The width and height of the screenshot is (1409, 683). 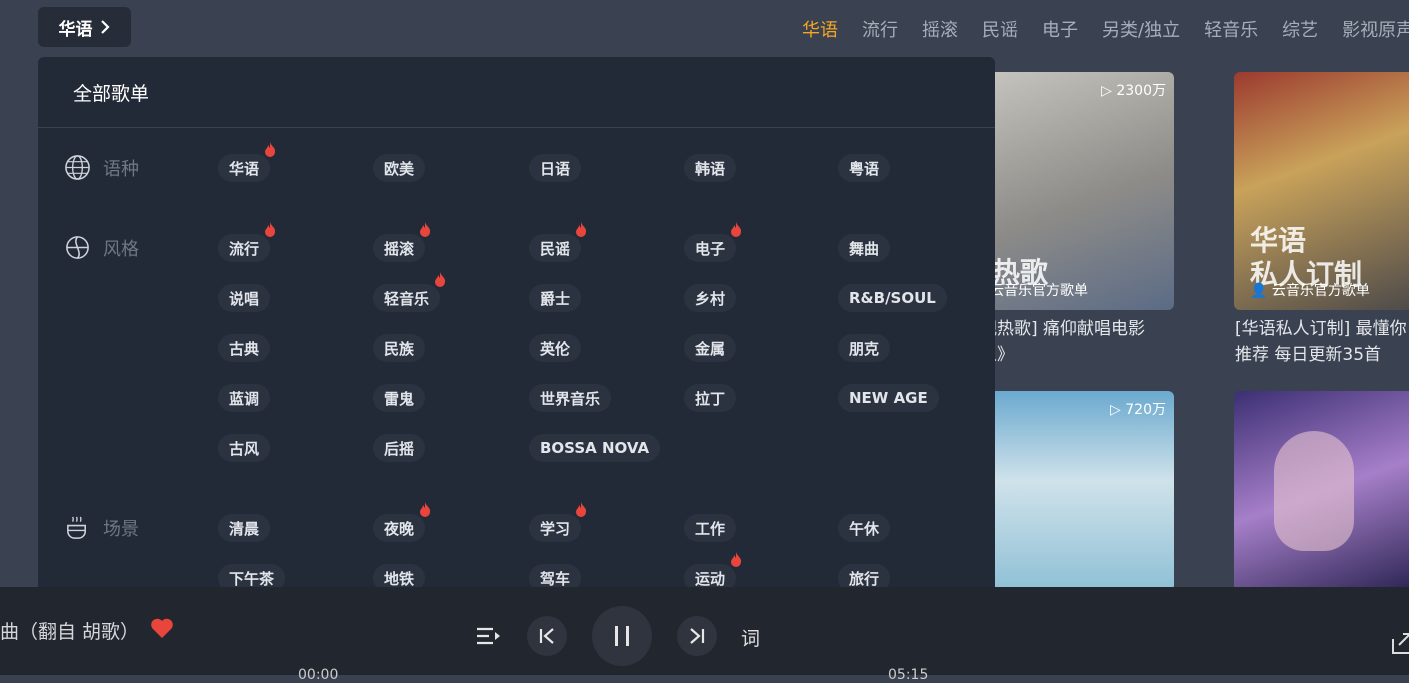 I want to click on tag: 说唱, so click(x=244, y=298).